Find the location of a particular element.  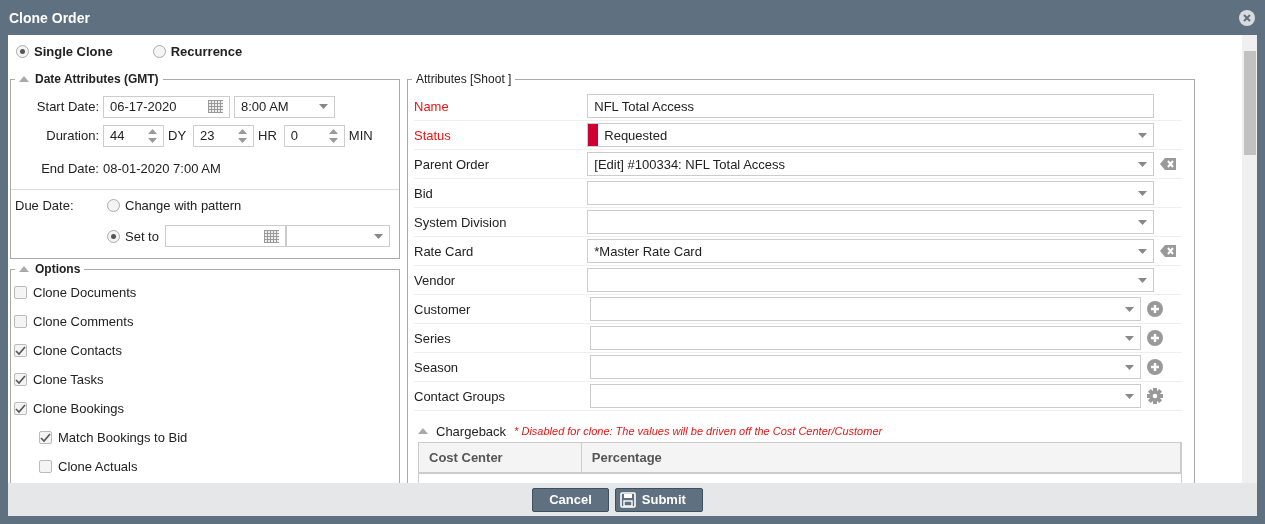

checkbox-label: Clone Documents is located at coordinates (85, 292).